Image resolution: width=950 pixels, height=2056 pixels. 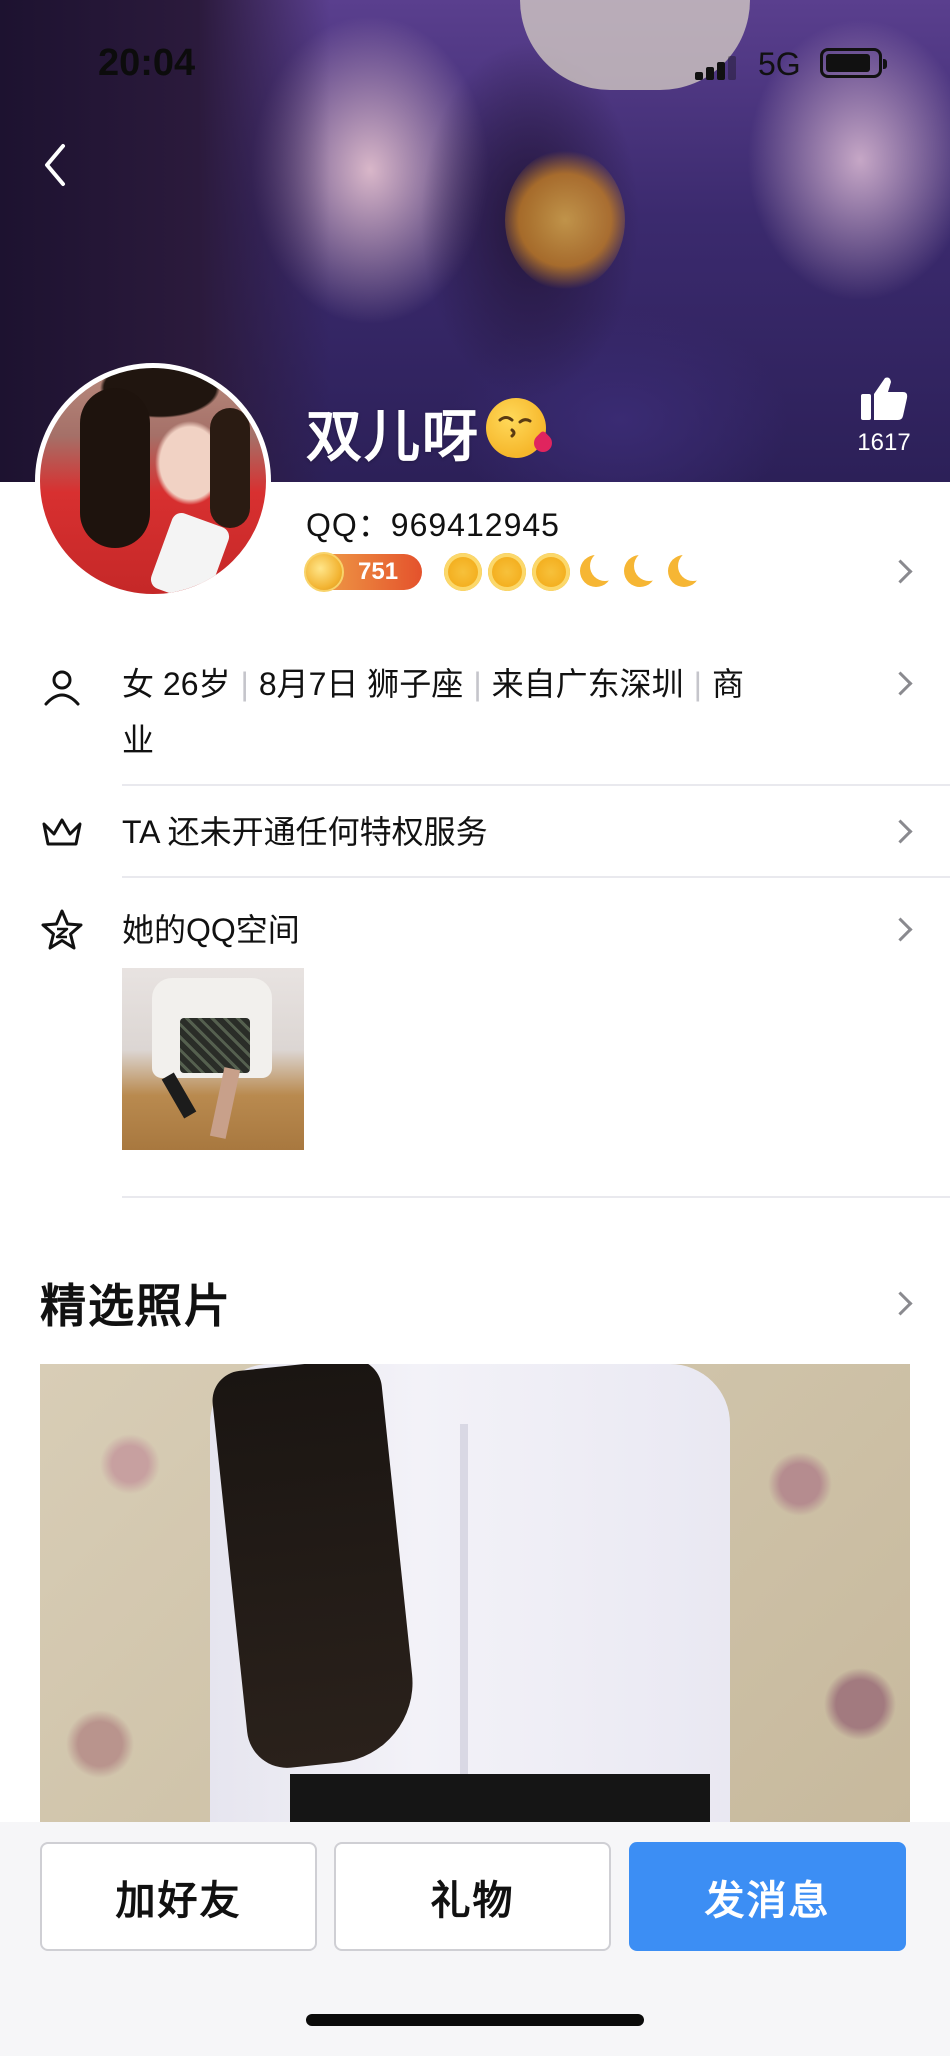 I want to click on likes-count: 1617, so click(x=884, y=442).